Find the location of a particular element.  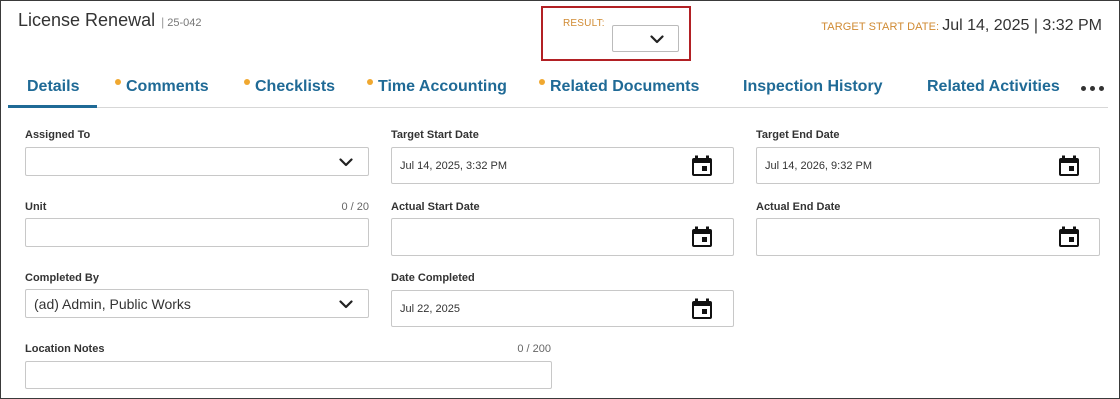

completed-by-value: (ad) Admin, Public Works is located at coordinates (112, 304).